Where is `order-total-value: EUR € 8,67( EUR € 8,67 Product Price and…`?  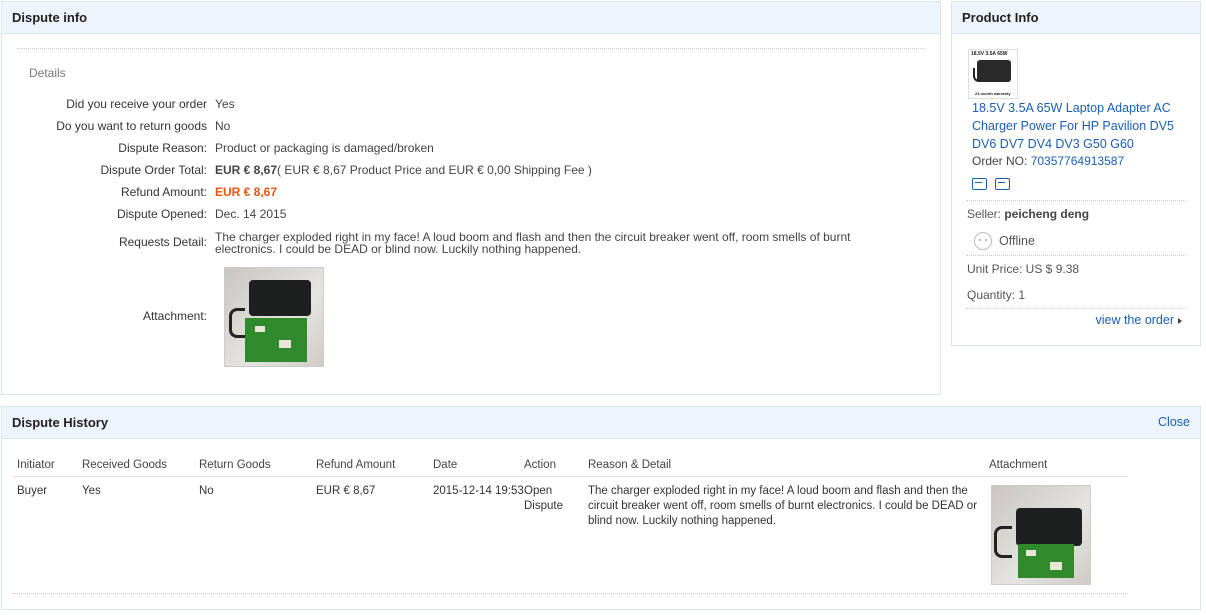
order-total-value: EUR € 8,67( EUR € 8,67 Product Price and… is located at coordinates (568, 172).